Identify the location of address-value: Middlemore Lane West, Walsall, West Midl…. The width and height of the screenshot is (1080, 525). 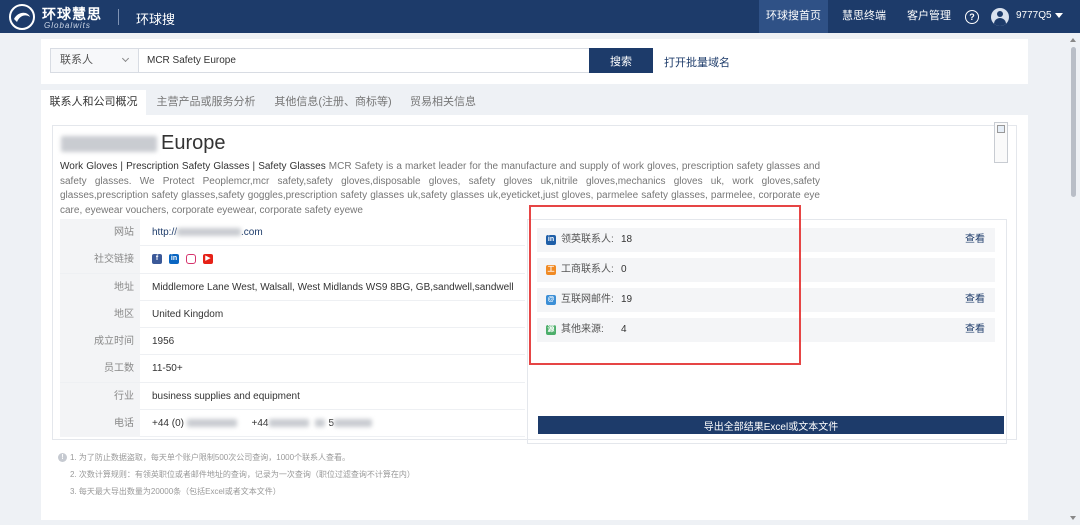
(333, 287).